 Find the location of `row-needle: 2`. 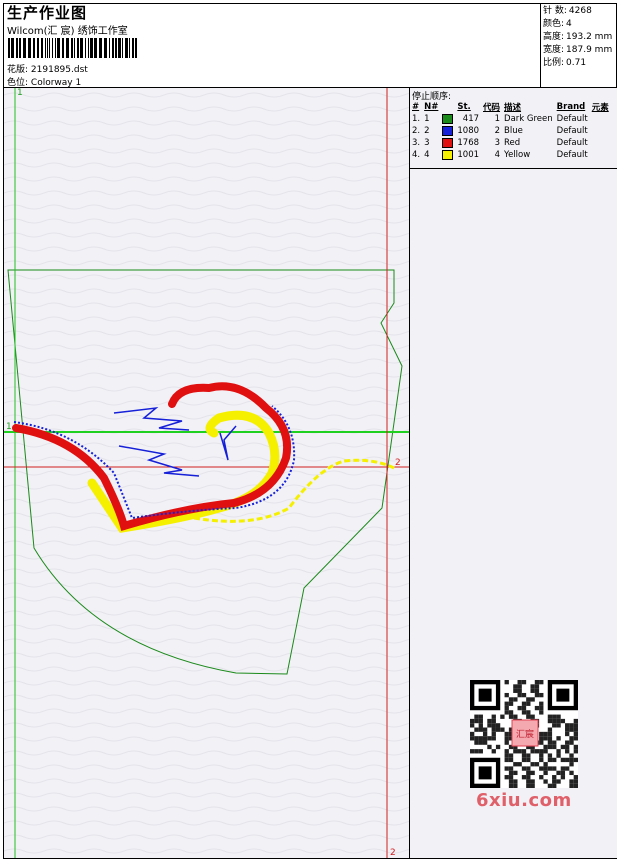

row-needle: 2 is located at coordinates (427, 131).